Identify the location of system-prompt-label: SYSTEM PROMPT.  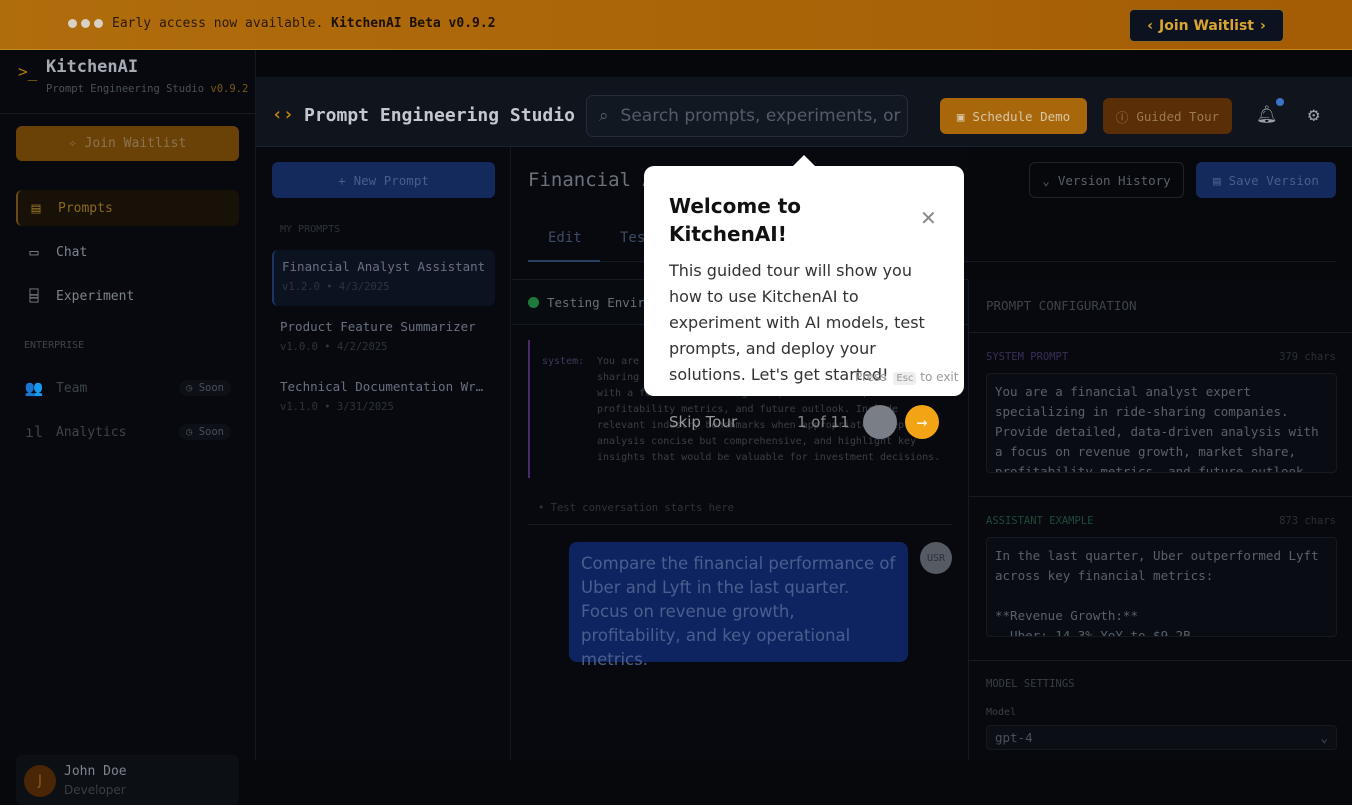
(1027, 357).